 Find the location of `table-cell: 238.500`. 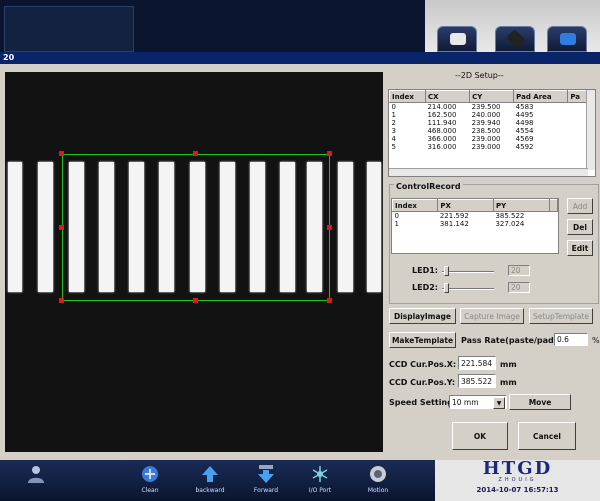

table-cell: 238.500 is located at coordinates (491, 131).